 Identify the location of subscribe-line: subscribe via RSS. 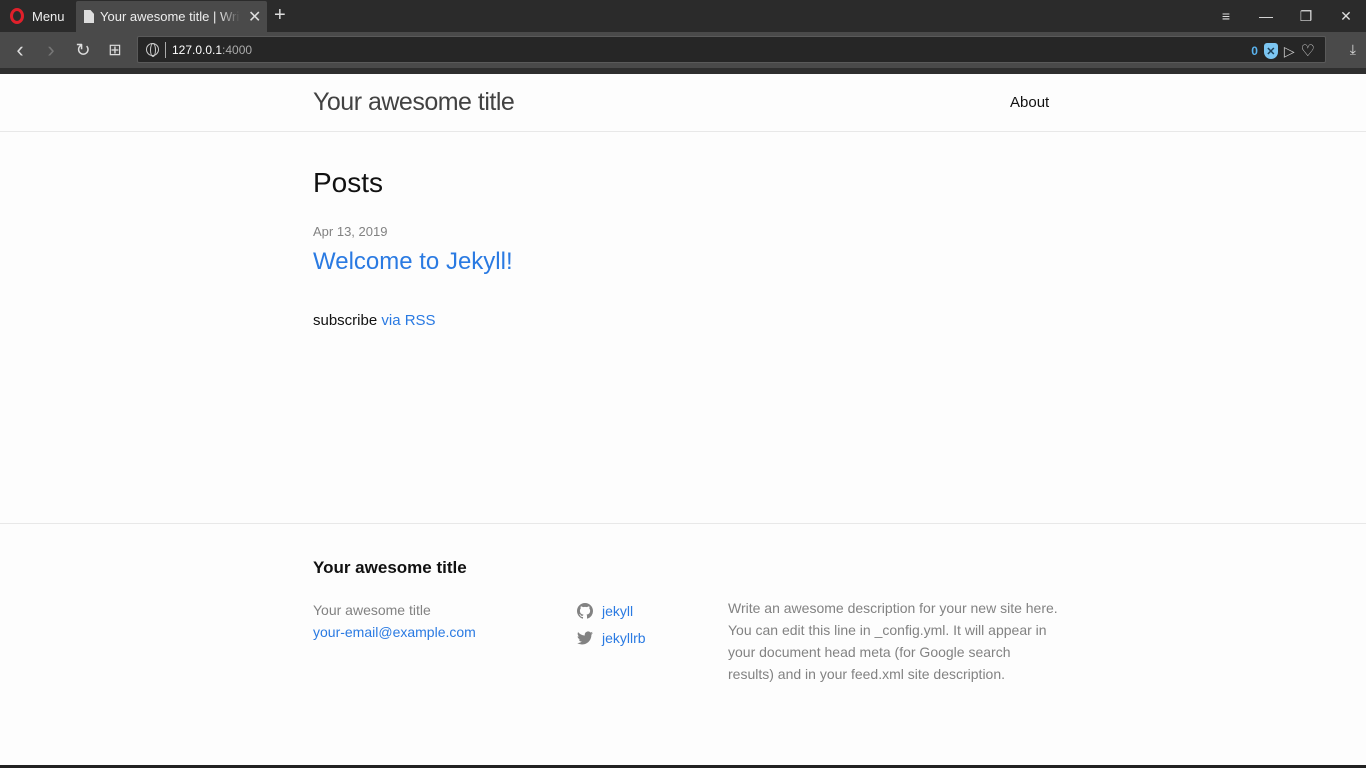
(374, 320).